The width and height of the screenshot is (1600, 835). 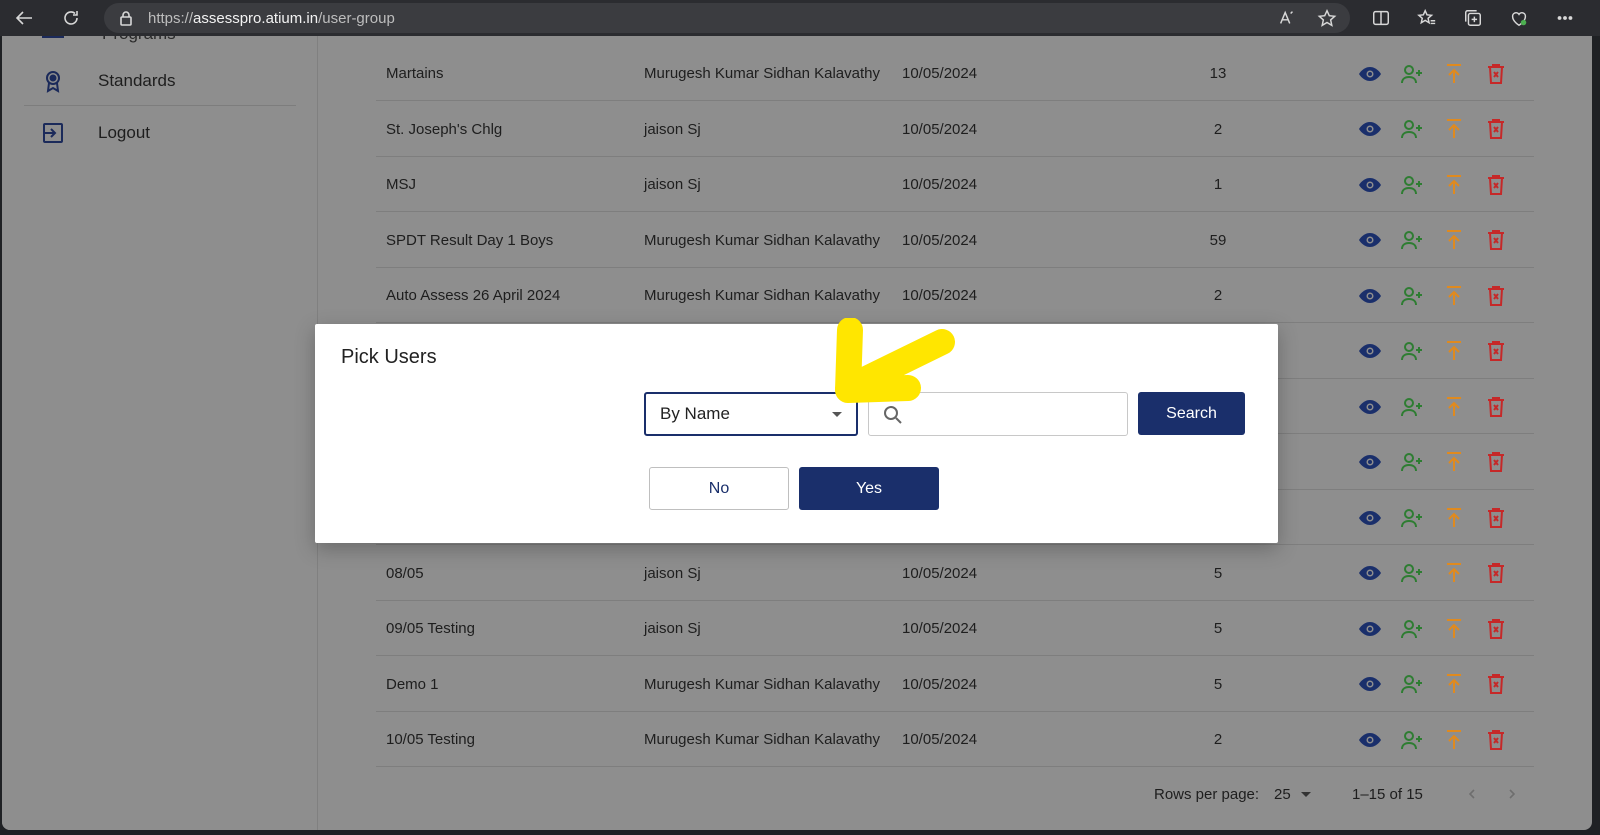 I want to click on no-button: No, so click(x=719, y=488).